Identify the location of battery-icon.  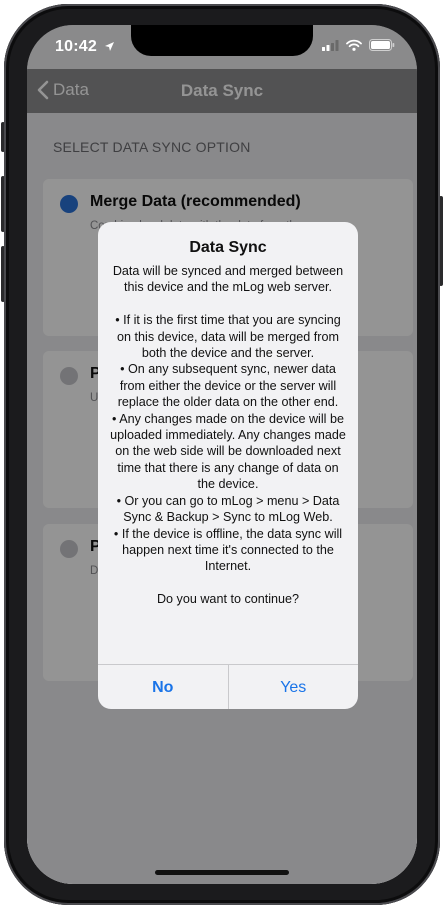
(382, 45).